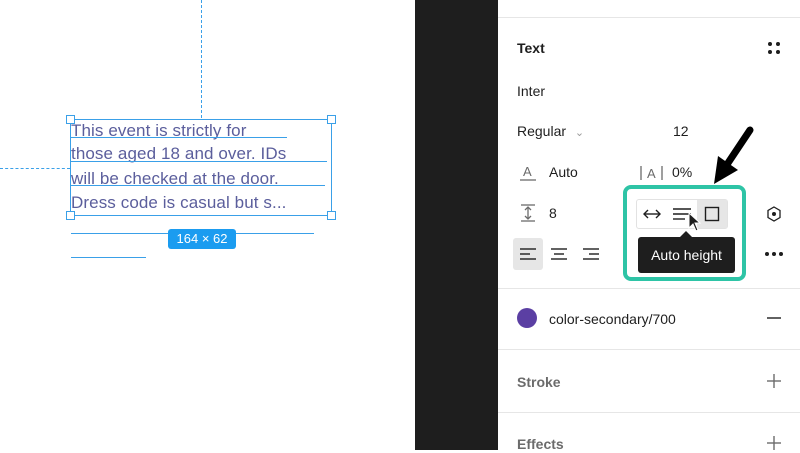  I want to click on canvas-dark-area, so click(456, 225).